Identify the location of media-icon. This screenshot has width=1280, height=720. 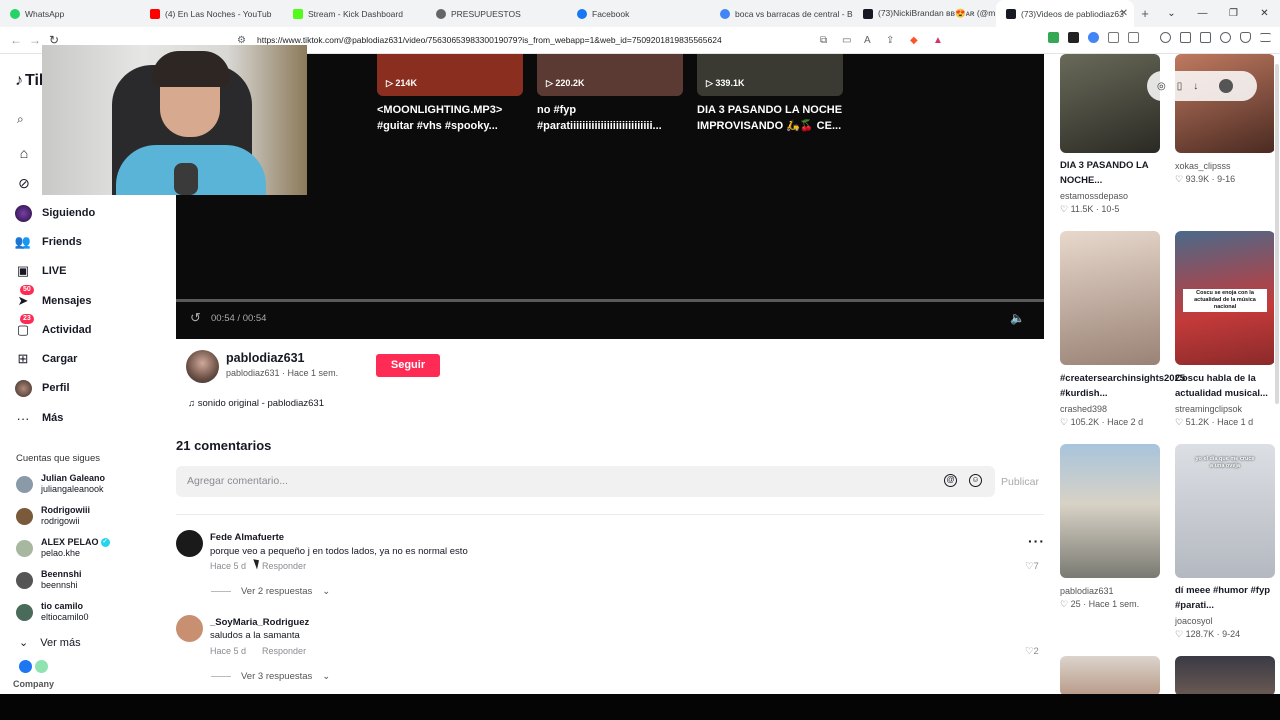
(1165, 37).